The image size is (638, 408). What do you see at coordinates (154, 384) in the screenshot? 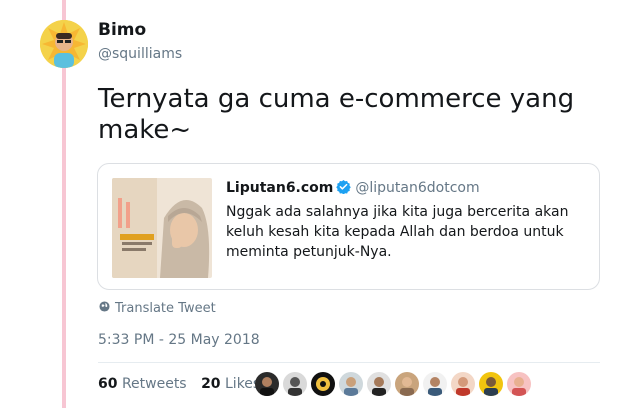
I see `retweets-label: Retweets` at bounding box center [154, 384].